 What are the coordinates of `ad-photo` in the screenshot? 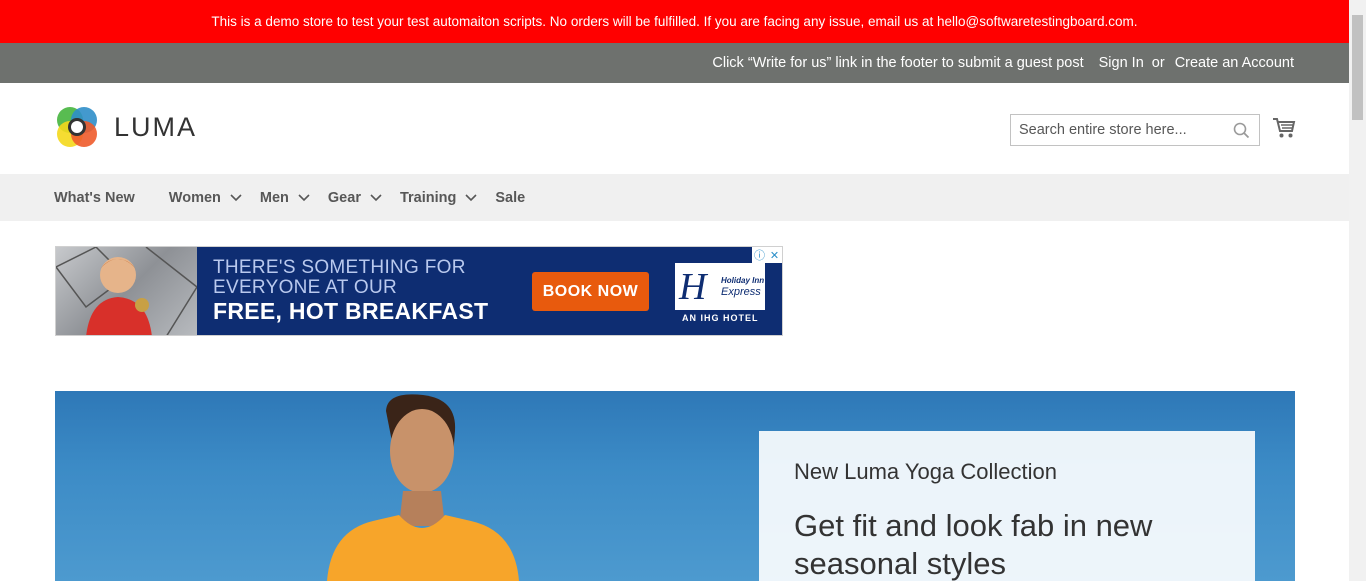 It's located at (126, 291).